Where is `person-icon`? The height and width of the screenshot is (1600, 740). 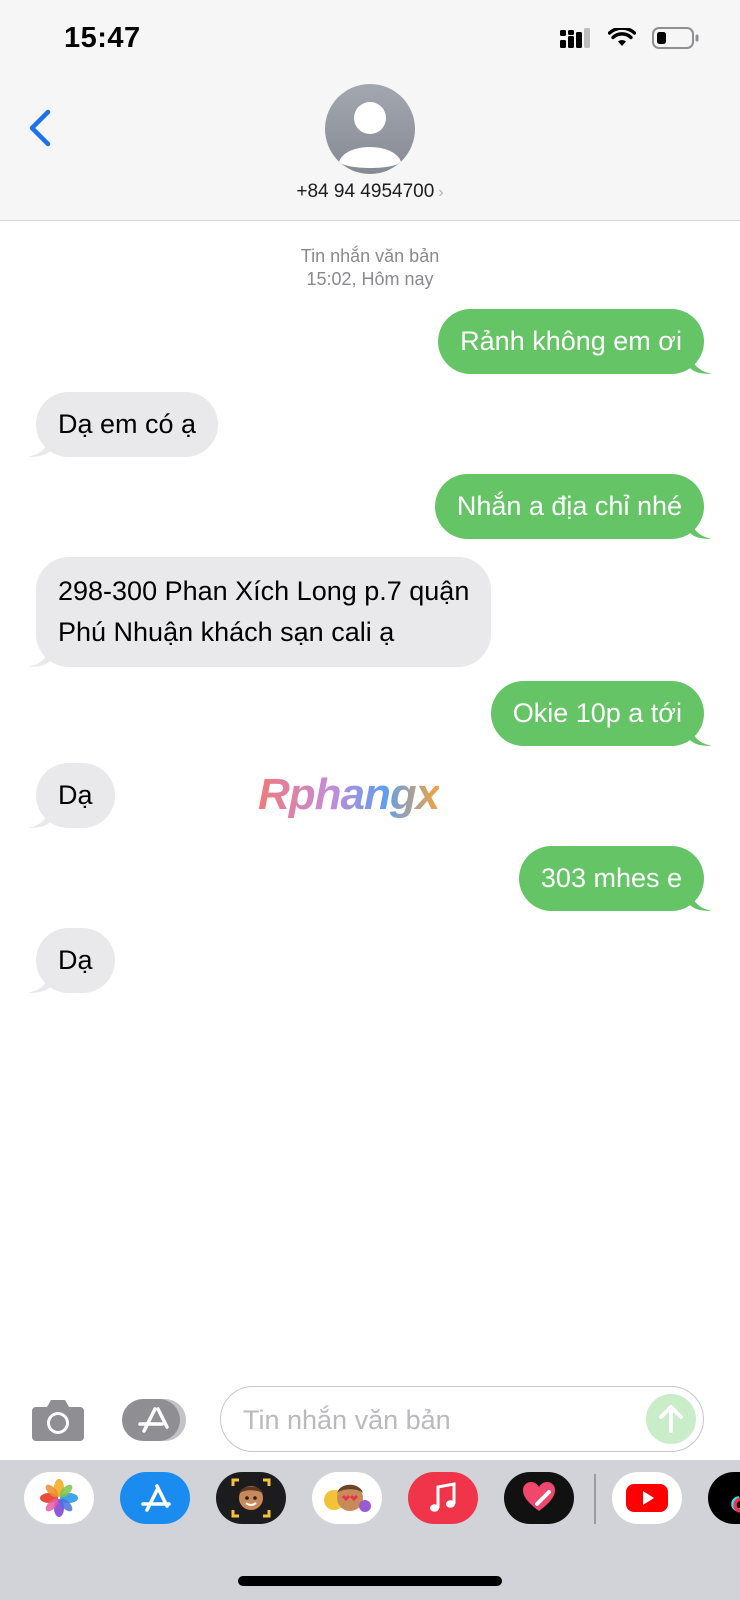 person-icon is located at coordinates (370, 135).